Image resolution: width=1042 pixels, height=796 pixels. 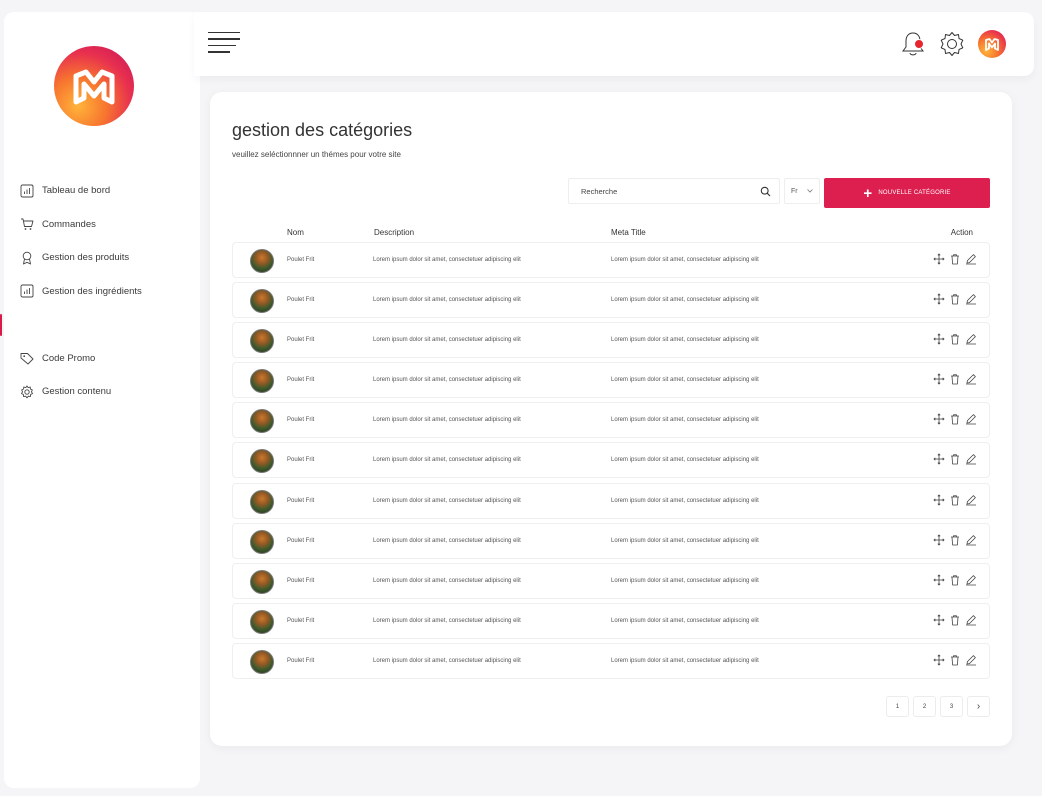 I want to click on user-avatar, so click(x=992, y=44).